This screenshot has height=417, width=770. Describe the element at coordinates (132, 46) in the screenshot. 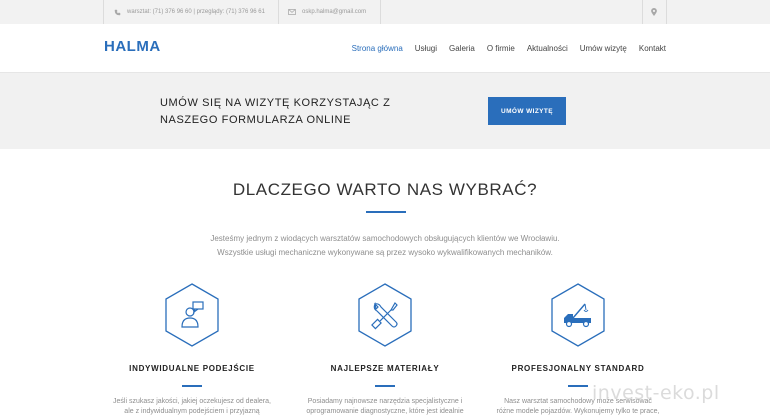

I see `logo: HALMA` at that location.